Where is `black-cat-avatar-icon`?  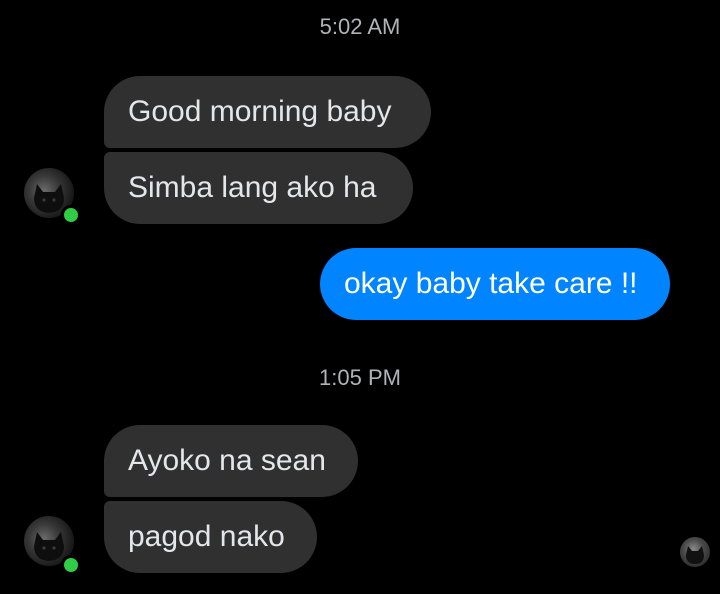
black-cat-avatar-icon is located at coordinates (695, 555).